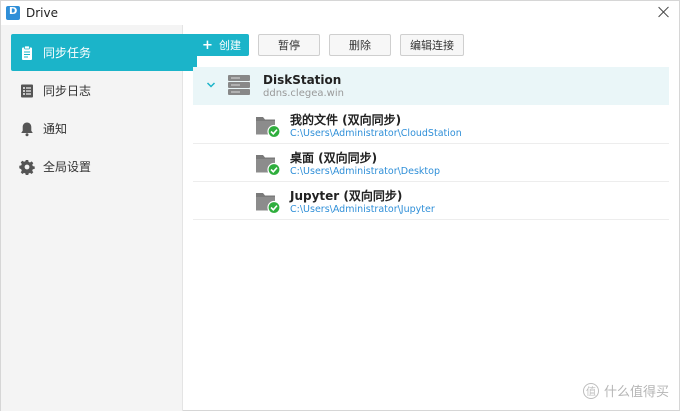 This screenshot has height=411, width=680. Describe the element at coordinates (42, 13) in the screenshot. I see `window-title: Drive` at that location.